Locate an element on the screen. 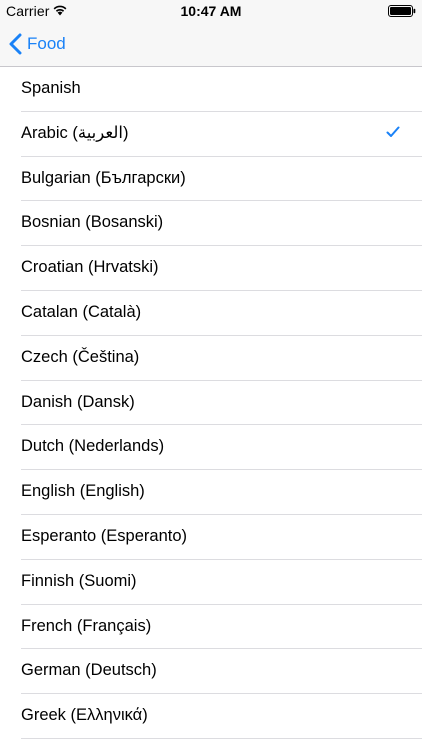 This screenshot has height=750, width=422. language-label: Catalan (Català) is located at coordinates (81, 311).